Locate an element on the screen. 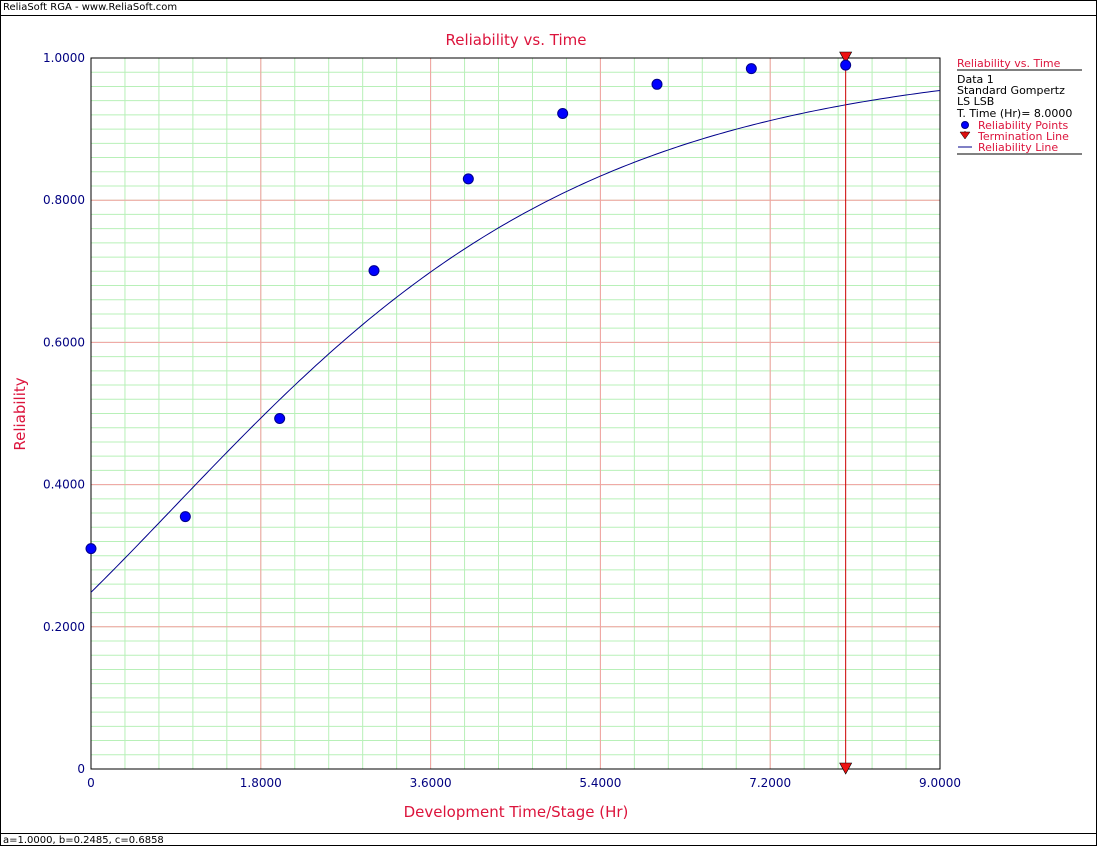  legend-item-line: Reliability Line is located at coordinates (1018, 147).